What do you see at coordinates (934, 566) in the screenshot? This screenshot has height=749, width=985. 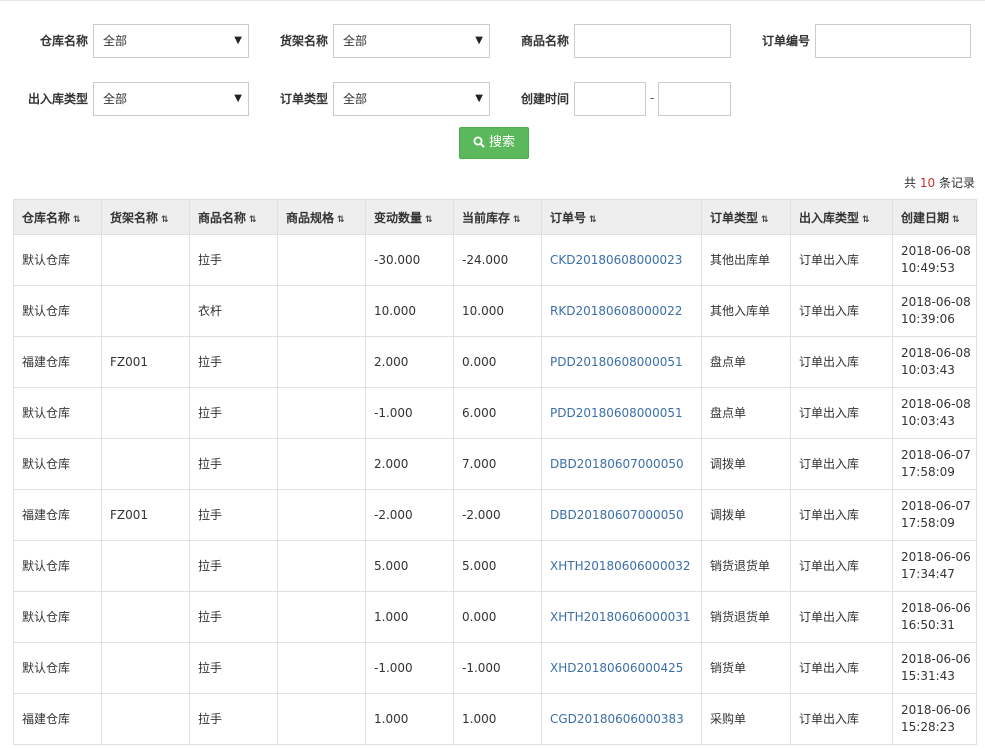 I see `cell-created: 2018-06-06 17:34:47` at bounding box center [934, 566].